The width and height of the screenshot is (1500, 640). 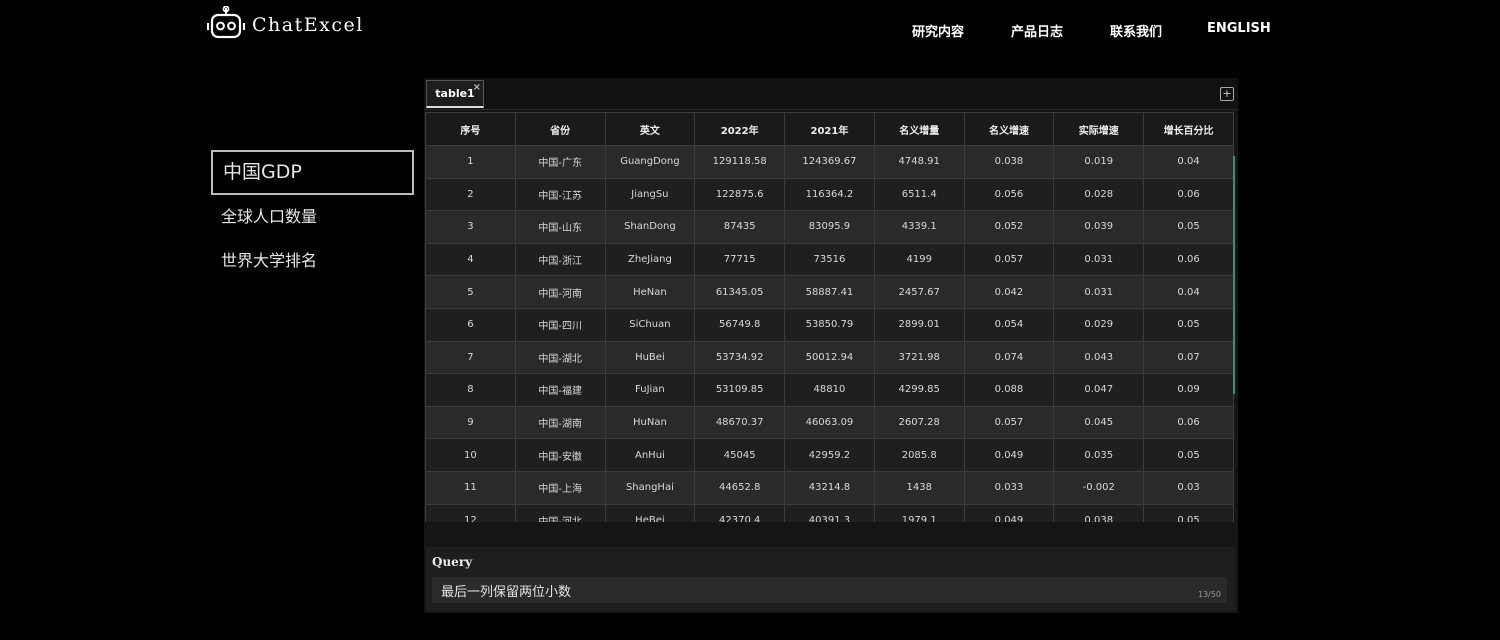 What do you see at coordinates (1099, 162) in the screenshot?
I see `table-cell: 0.019` at bounding box center [1099, 162].